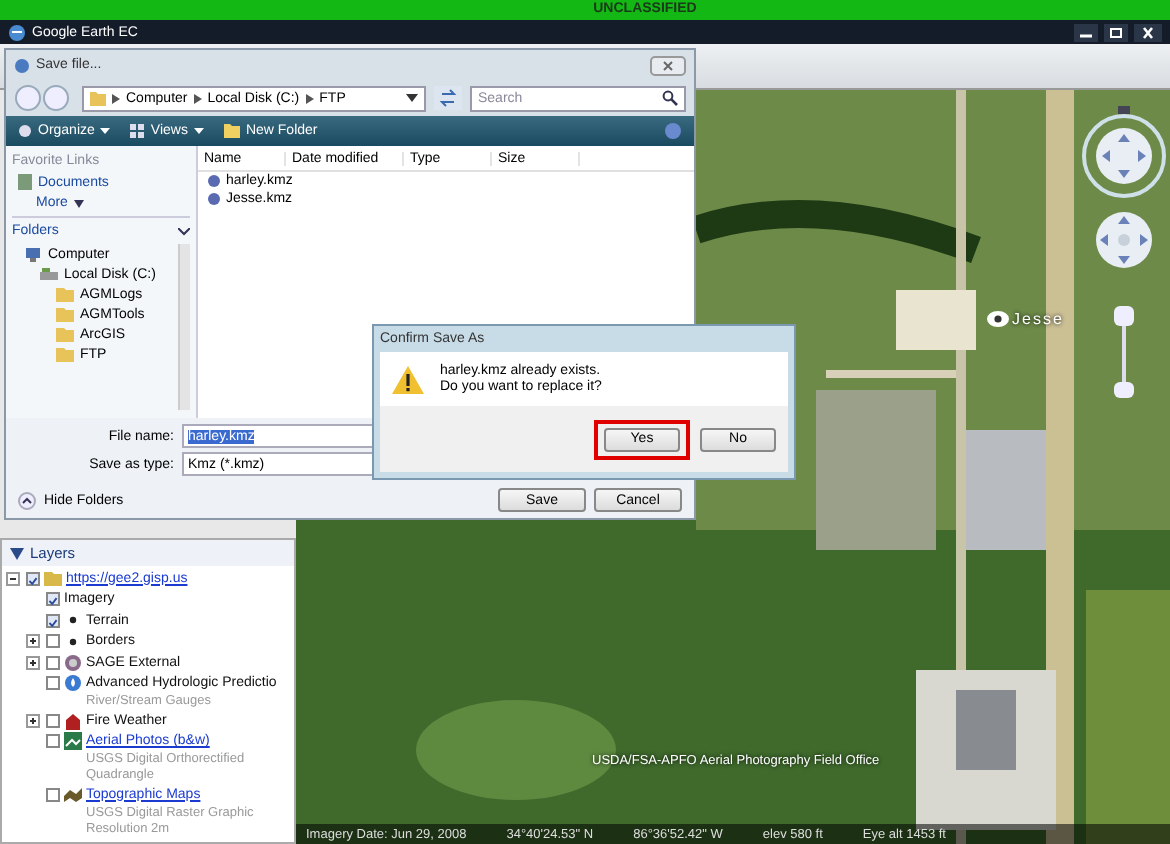 This screenshot has width=1170, height=844. Describe the element at coordinates (670, 98) in the screenshot. I see `search-icon` at that location.